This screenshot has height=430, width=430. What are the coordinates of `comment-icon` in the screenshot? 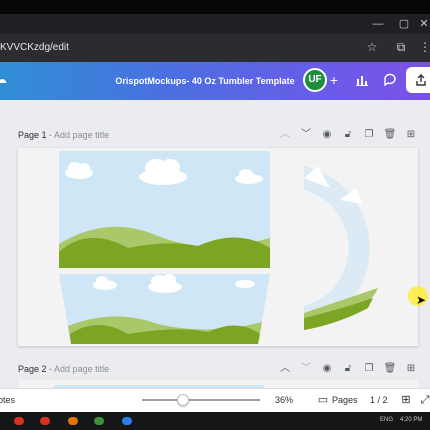 It's located at (390, 80).